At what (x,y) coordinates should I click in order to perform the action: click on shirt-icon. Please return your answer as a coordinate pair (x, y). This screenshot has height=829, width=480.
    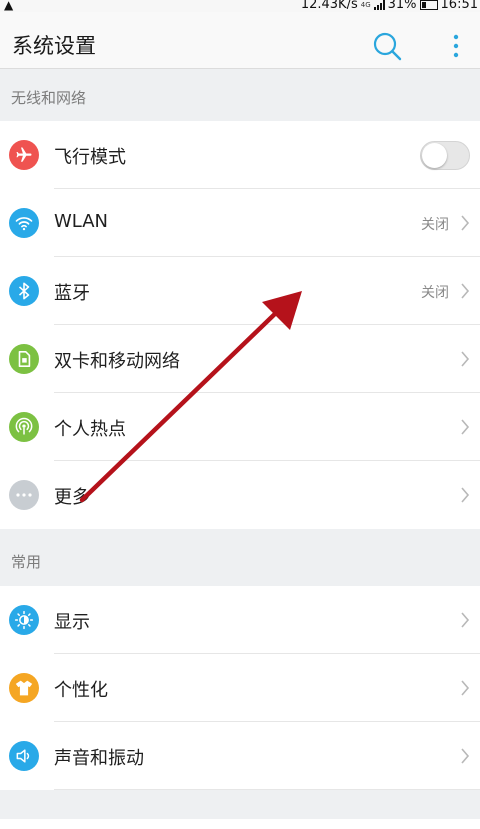
    Looking at the image, I should click on (24, 688).